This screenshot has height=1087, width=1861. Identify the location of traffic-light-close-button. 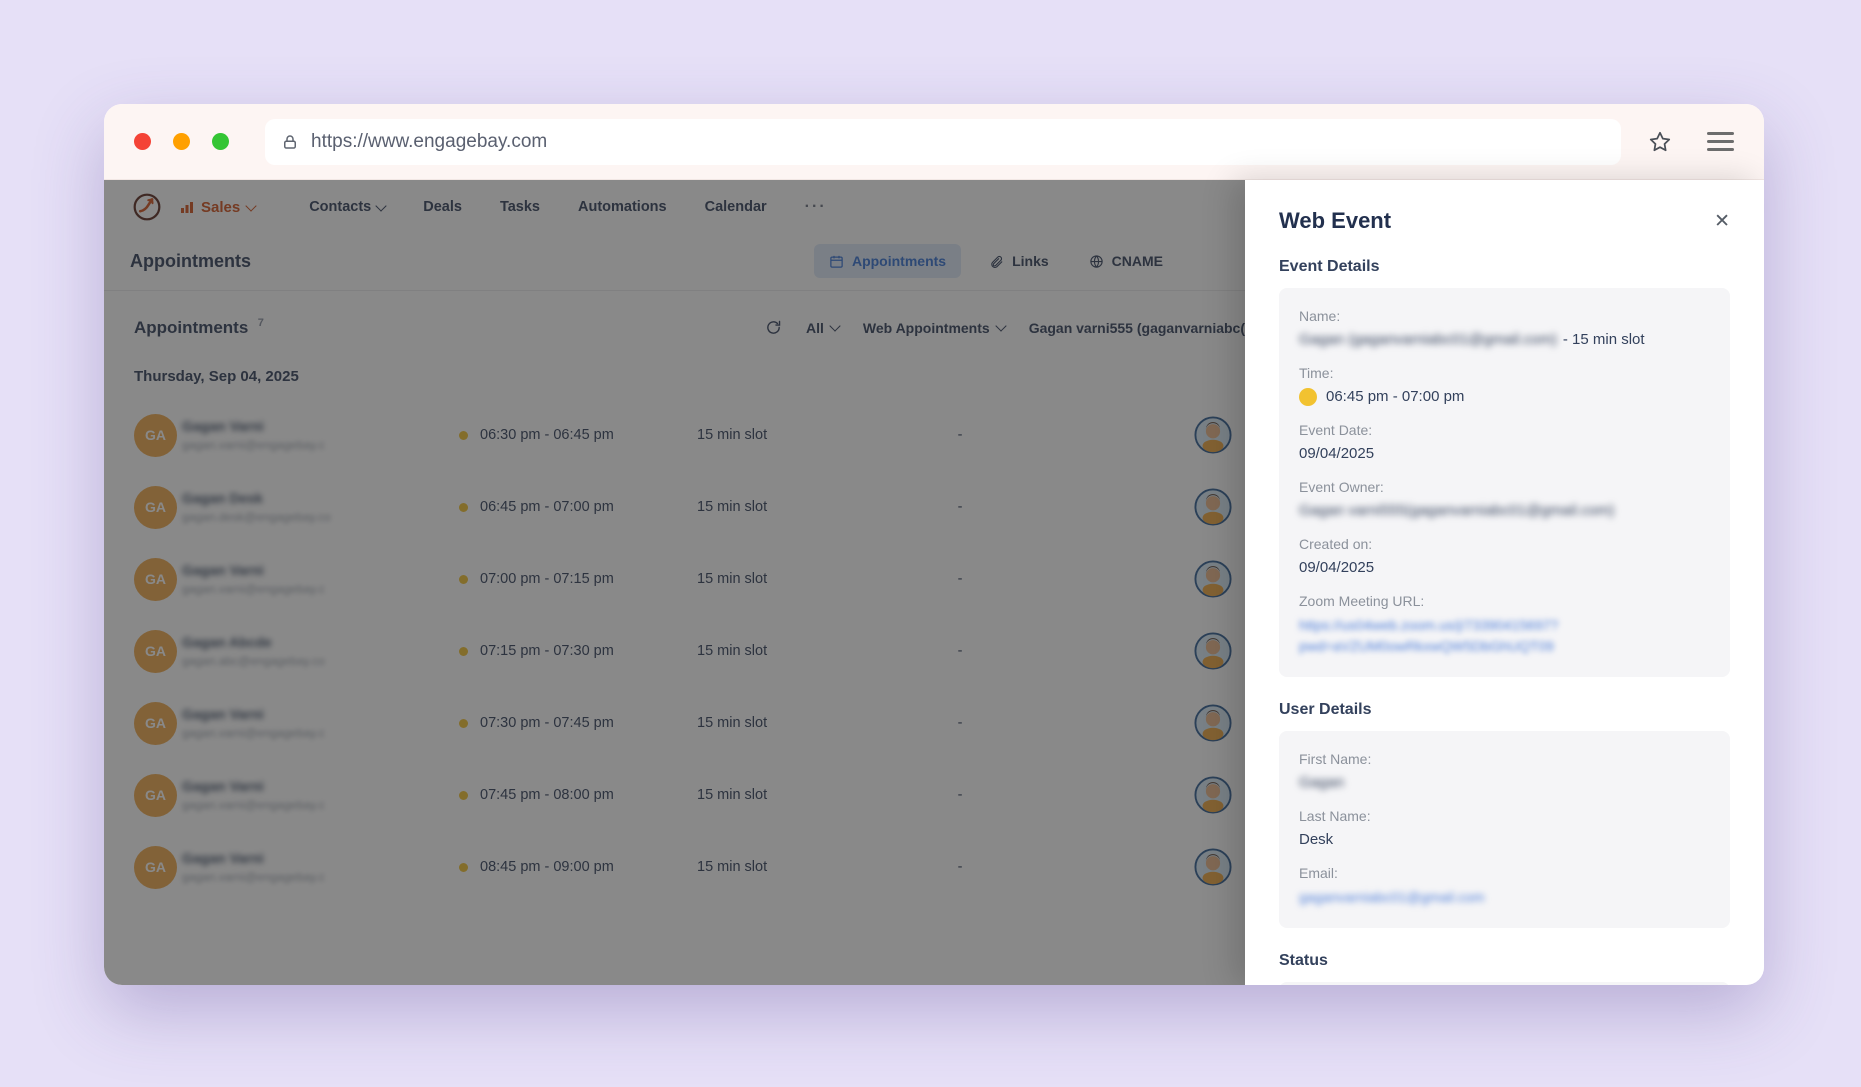
(142, 141).